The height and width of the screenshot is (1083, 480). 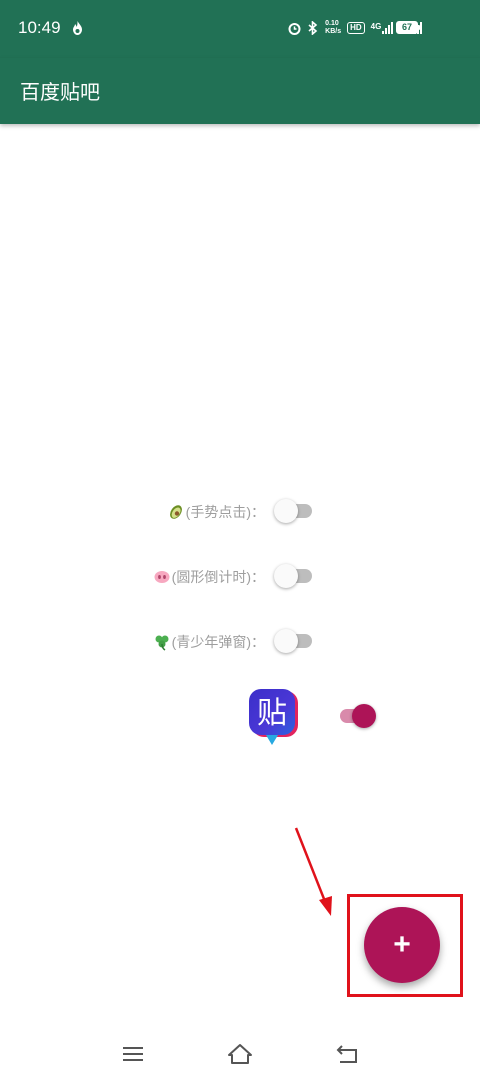 I want to click on signal-bars-icon, so click(x=388, y=28).